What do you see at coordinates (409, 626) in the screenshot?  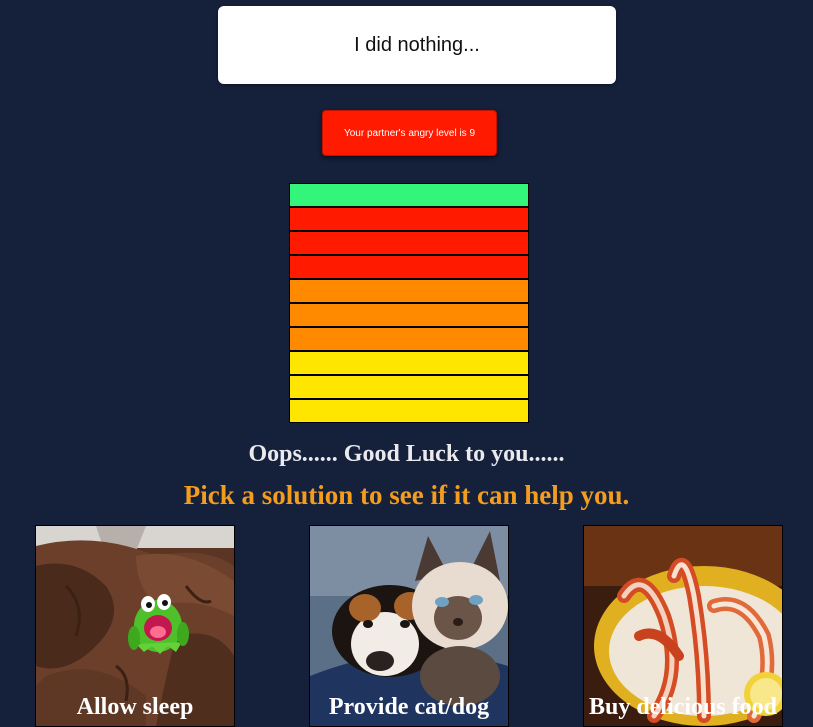 I see `solution-card-pet: Provide cat/dog` at bounding box center [409, 626].